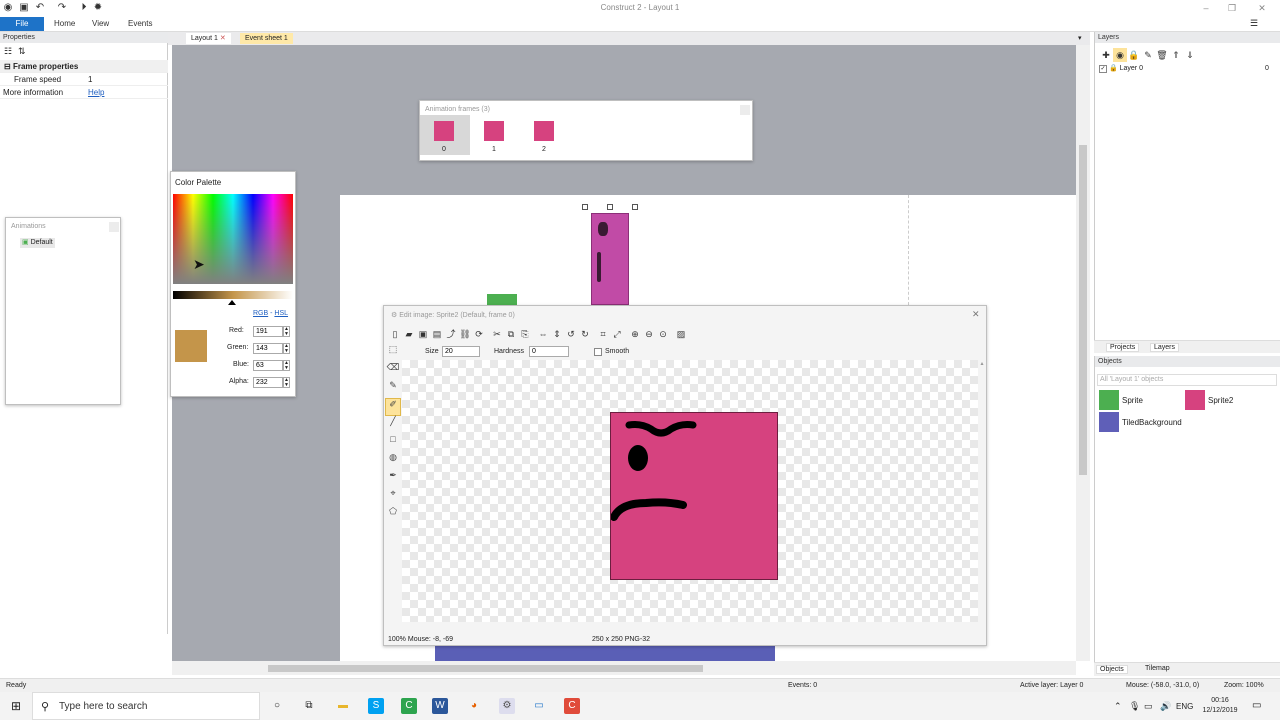 Image resolution: width=1280 pixels, height=720 pixels. Describe the element at coordinates (1184, 706) in the screenshot. I see `language-indicator: ENG` at that location.